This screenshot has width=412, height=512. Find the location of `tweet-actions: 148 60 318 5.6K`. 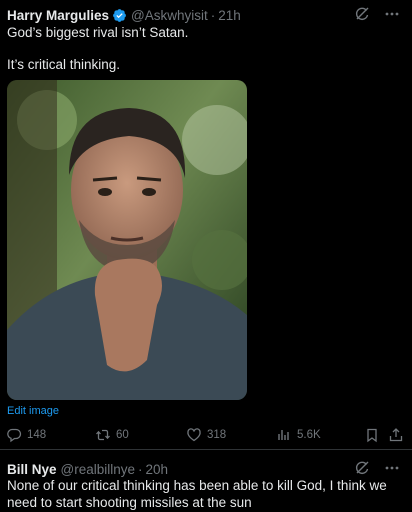

tweet-actions: 148 60 318 5.6K is located at coordinates (206, 437).